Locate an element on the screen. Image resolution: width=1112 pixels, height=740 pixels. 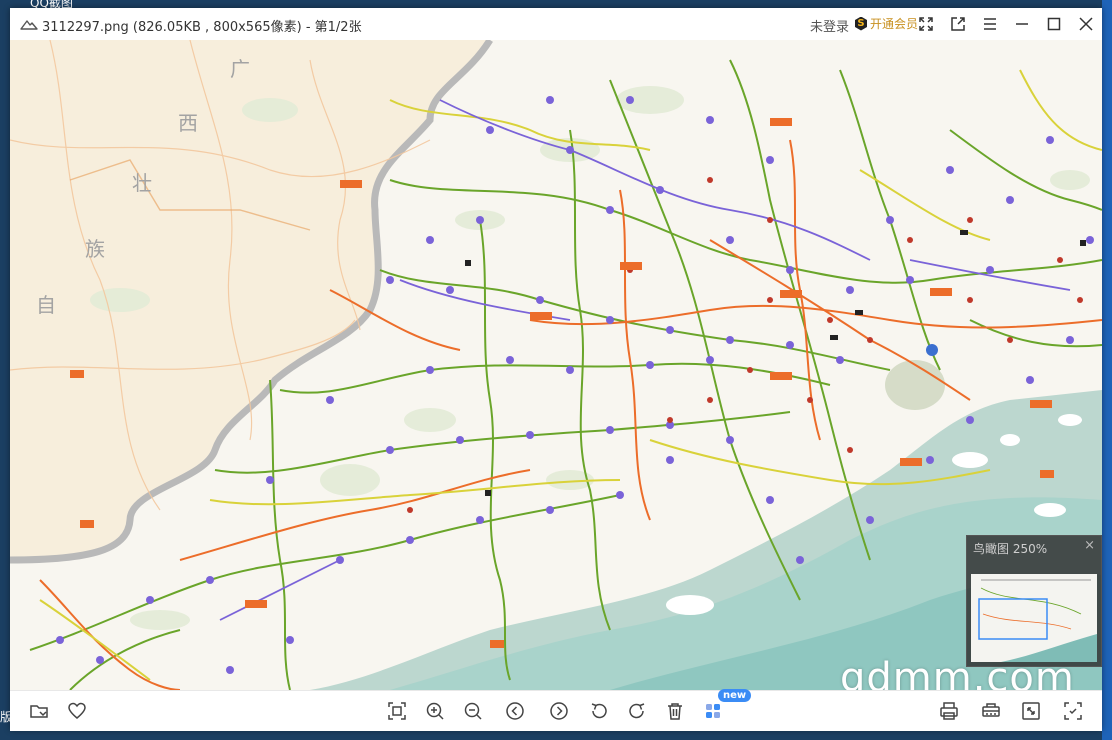
bottom-toolbar: new is located at coordinates (556, 710).